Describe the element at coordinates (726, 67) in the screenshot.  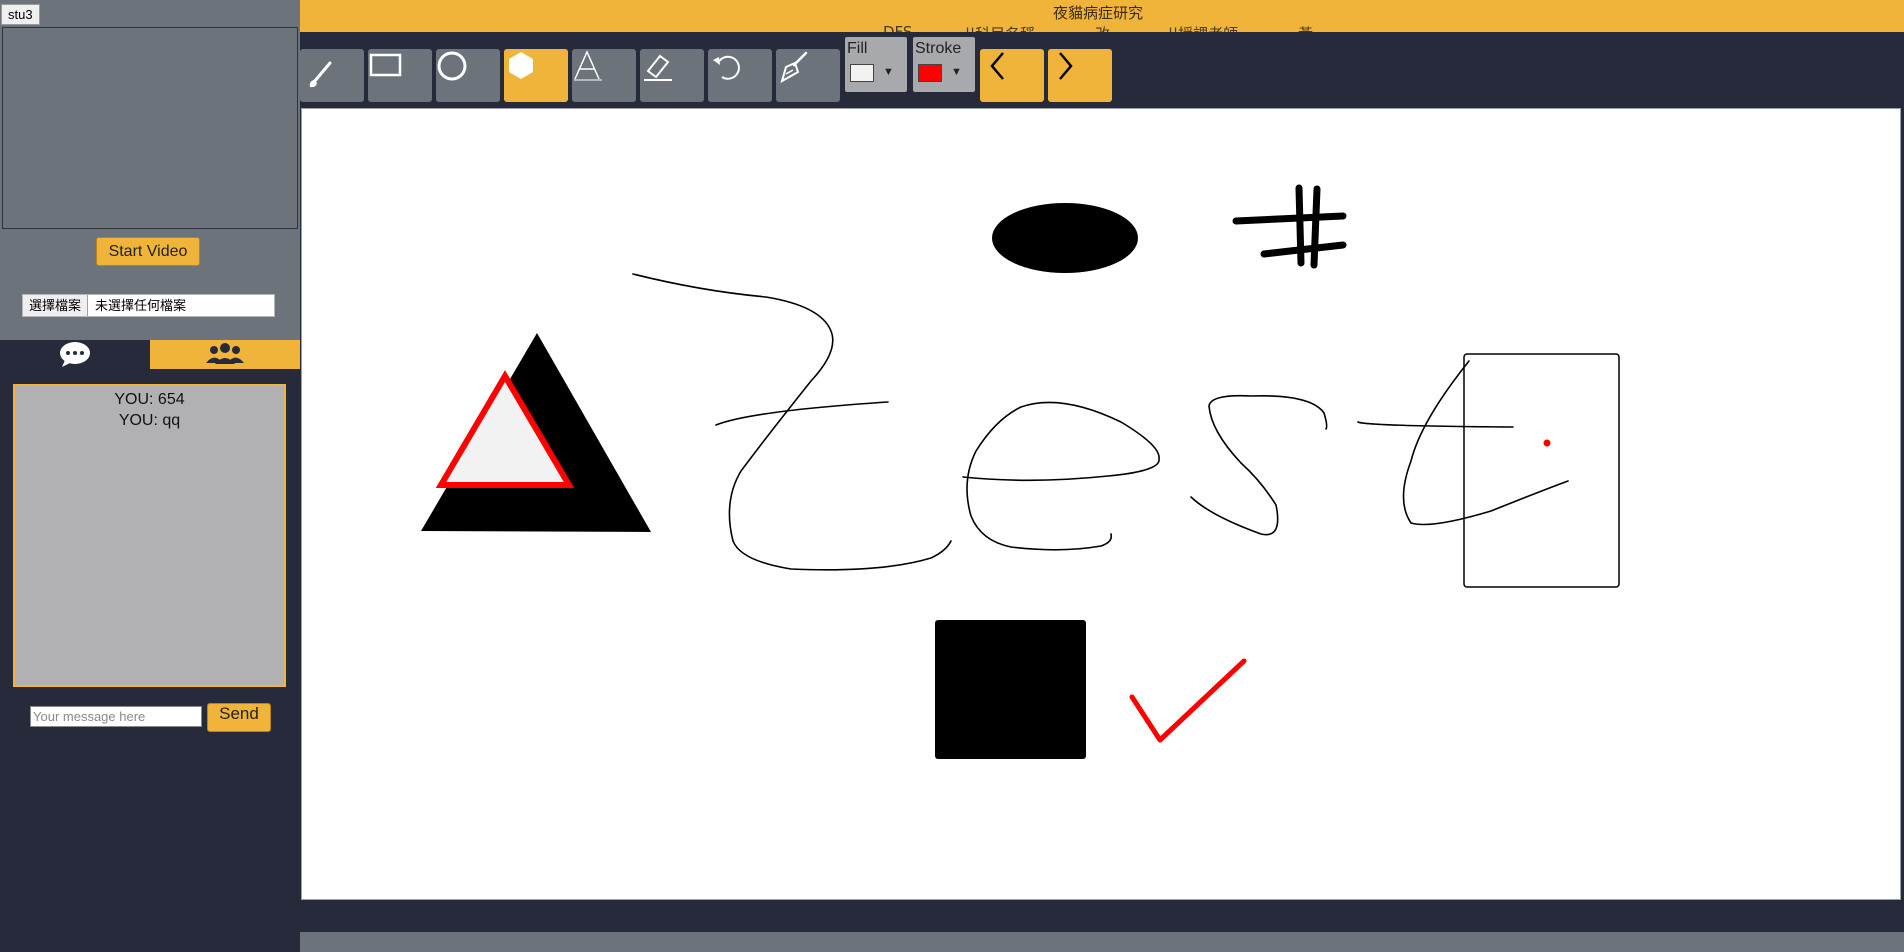
I see `undo-icon` at that location.